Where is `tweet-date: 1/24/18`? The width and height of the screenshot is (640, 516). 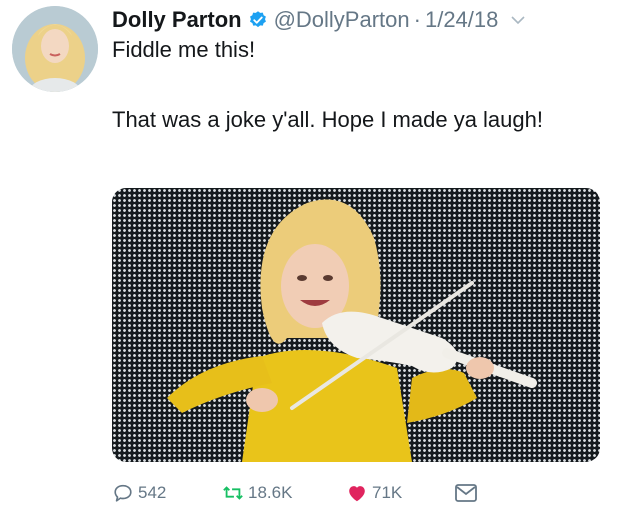 tweet-date: 1/24/18 is located at coordinates (461, 20).